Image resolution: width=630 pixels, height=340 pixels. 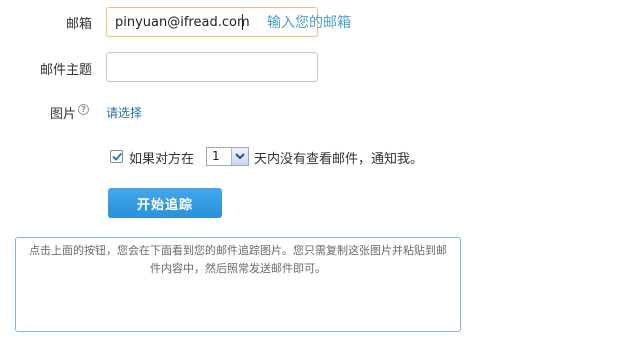 I want to click on subject-input, so click(x=212, y=67).